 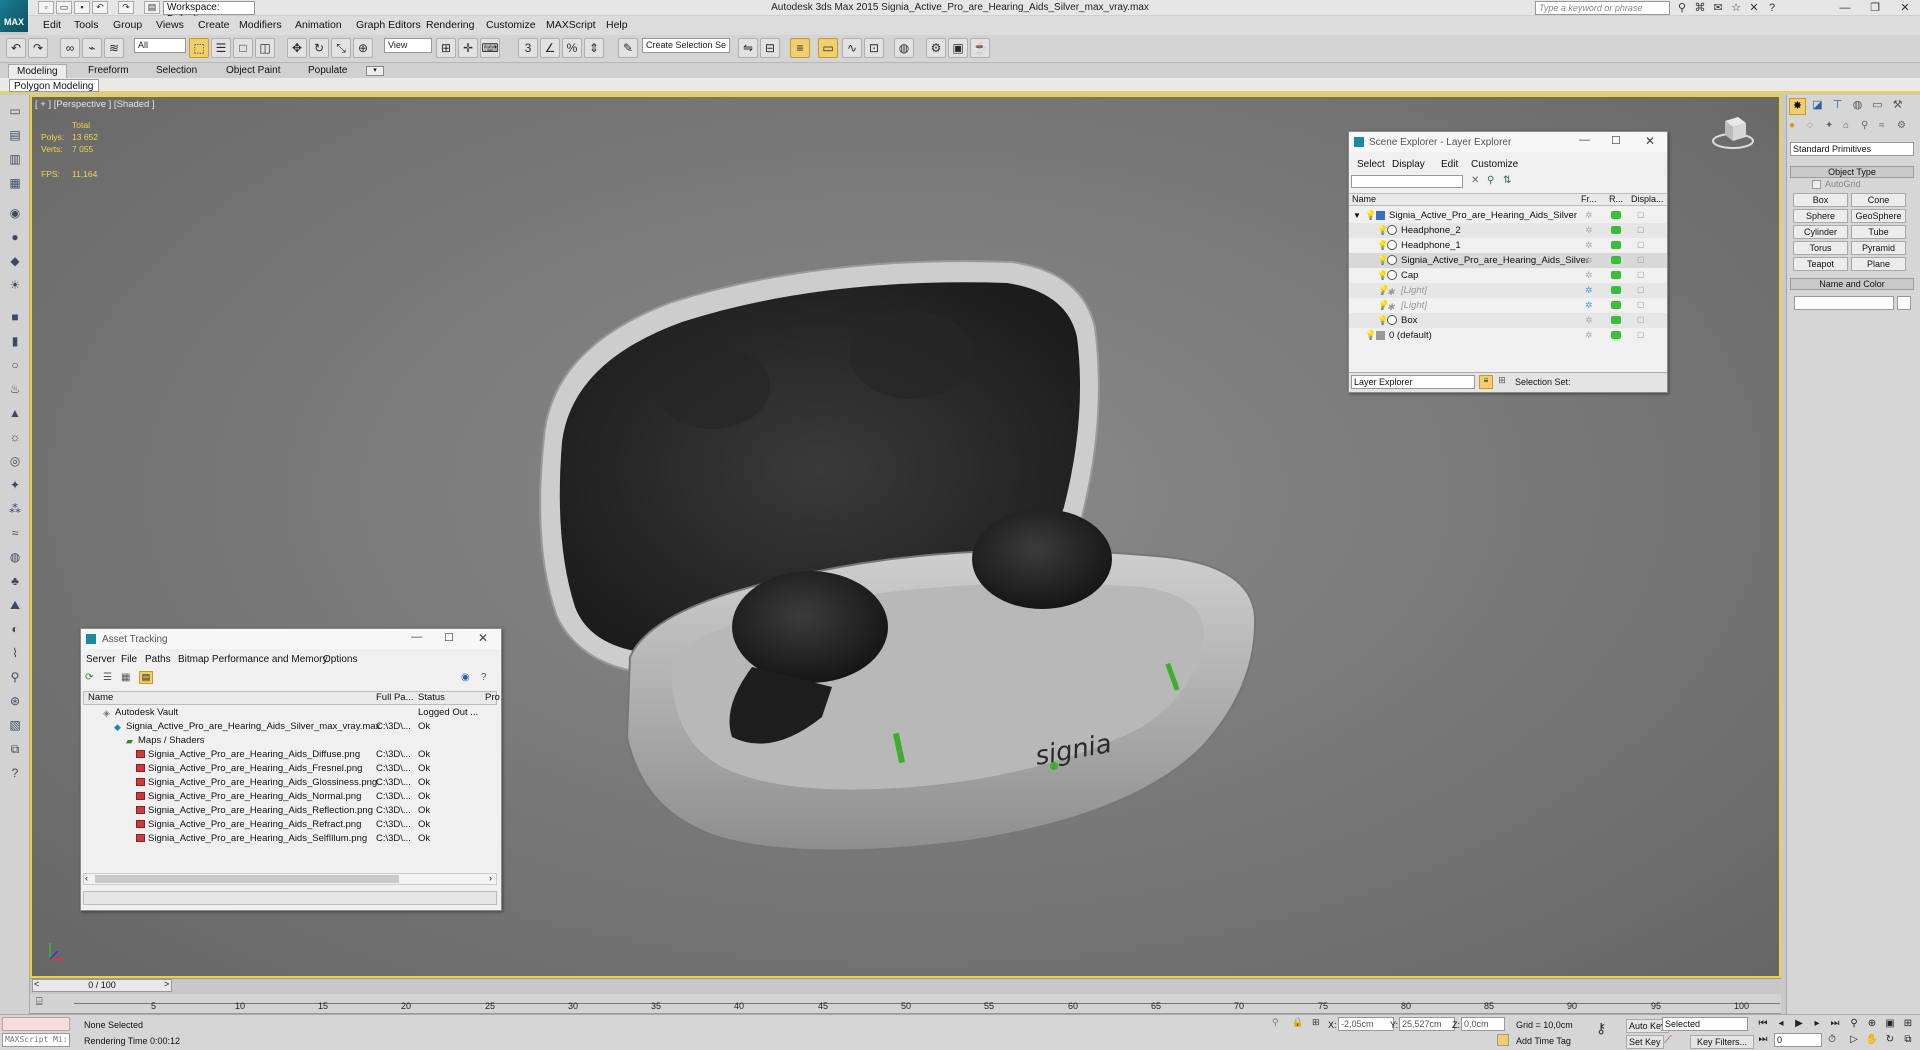 What do you see at coordinates (1832, 1040) in the screenshot?
I see `time-config-icon: ⏱` at bounding box center [1832, 1040].